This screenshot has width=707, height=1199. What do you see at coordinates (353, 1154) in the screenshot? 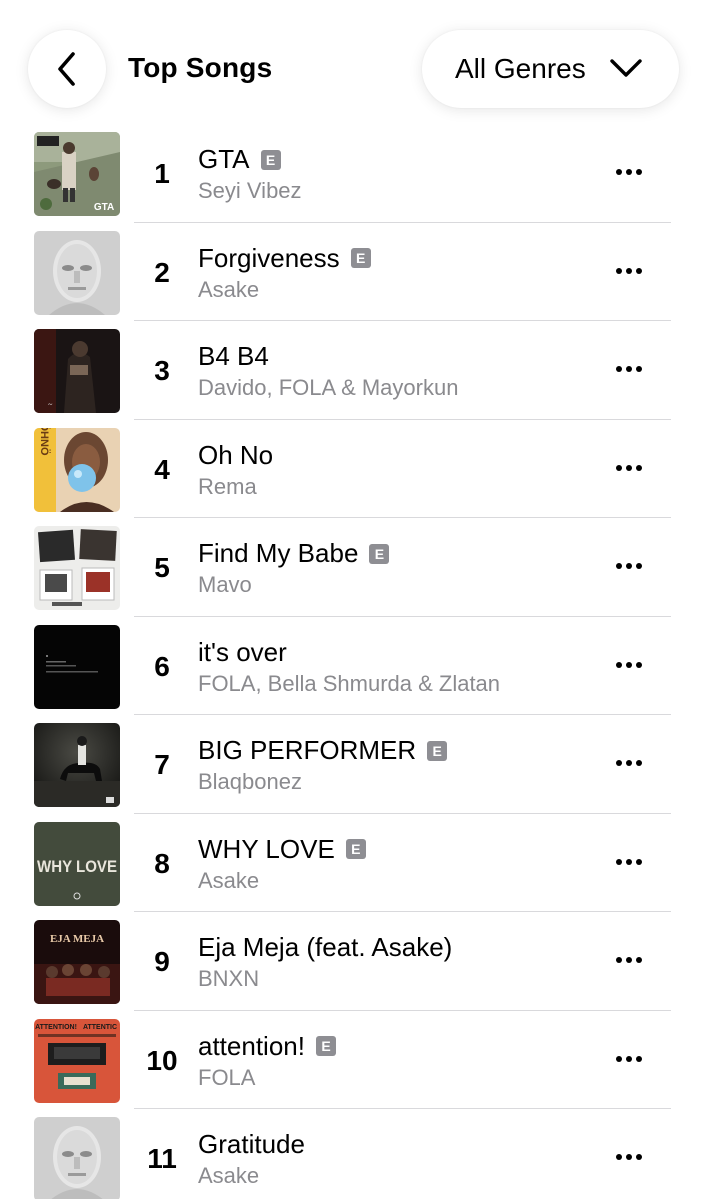
I see `song-row: 11 Gratitude Asake` at bounding box center [353, 1154].